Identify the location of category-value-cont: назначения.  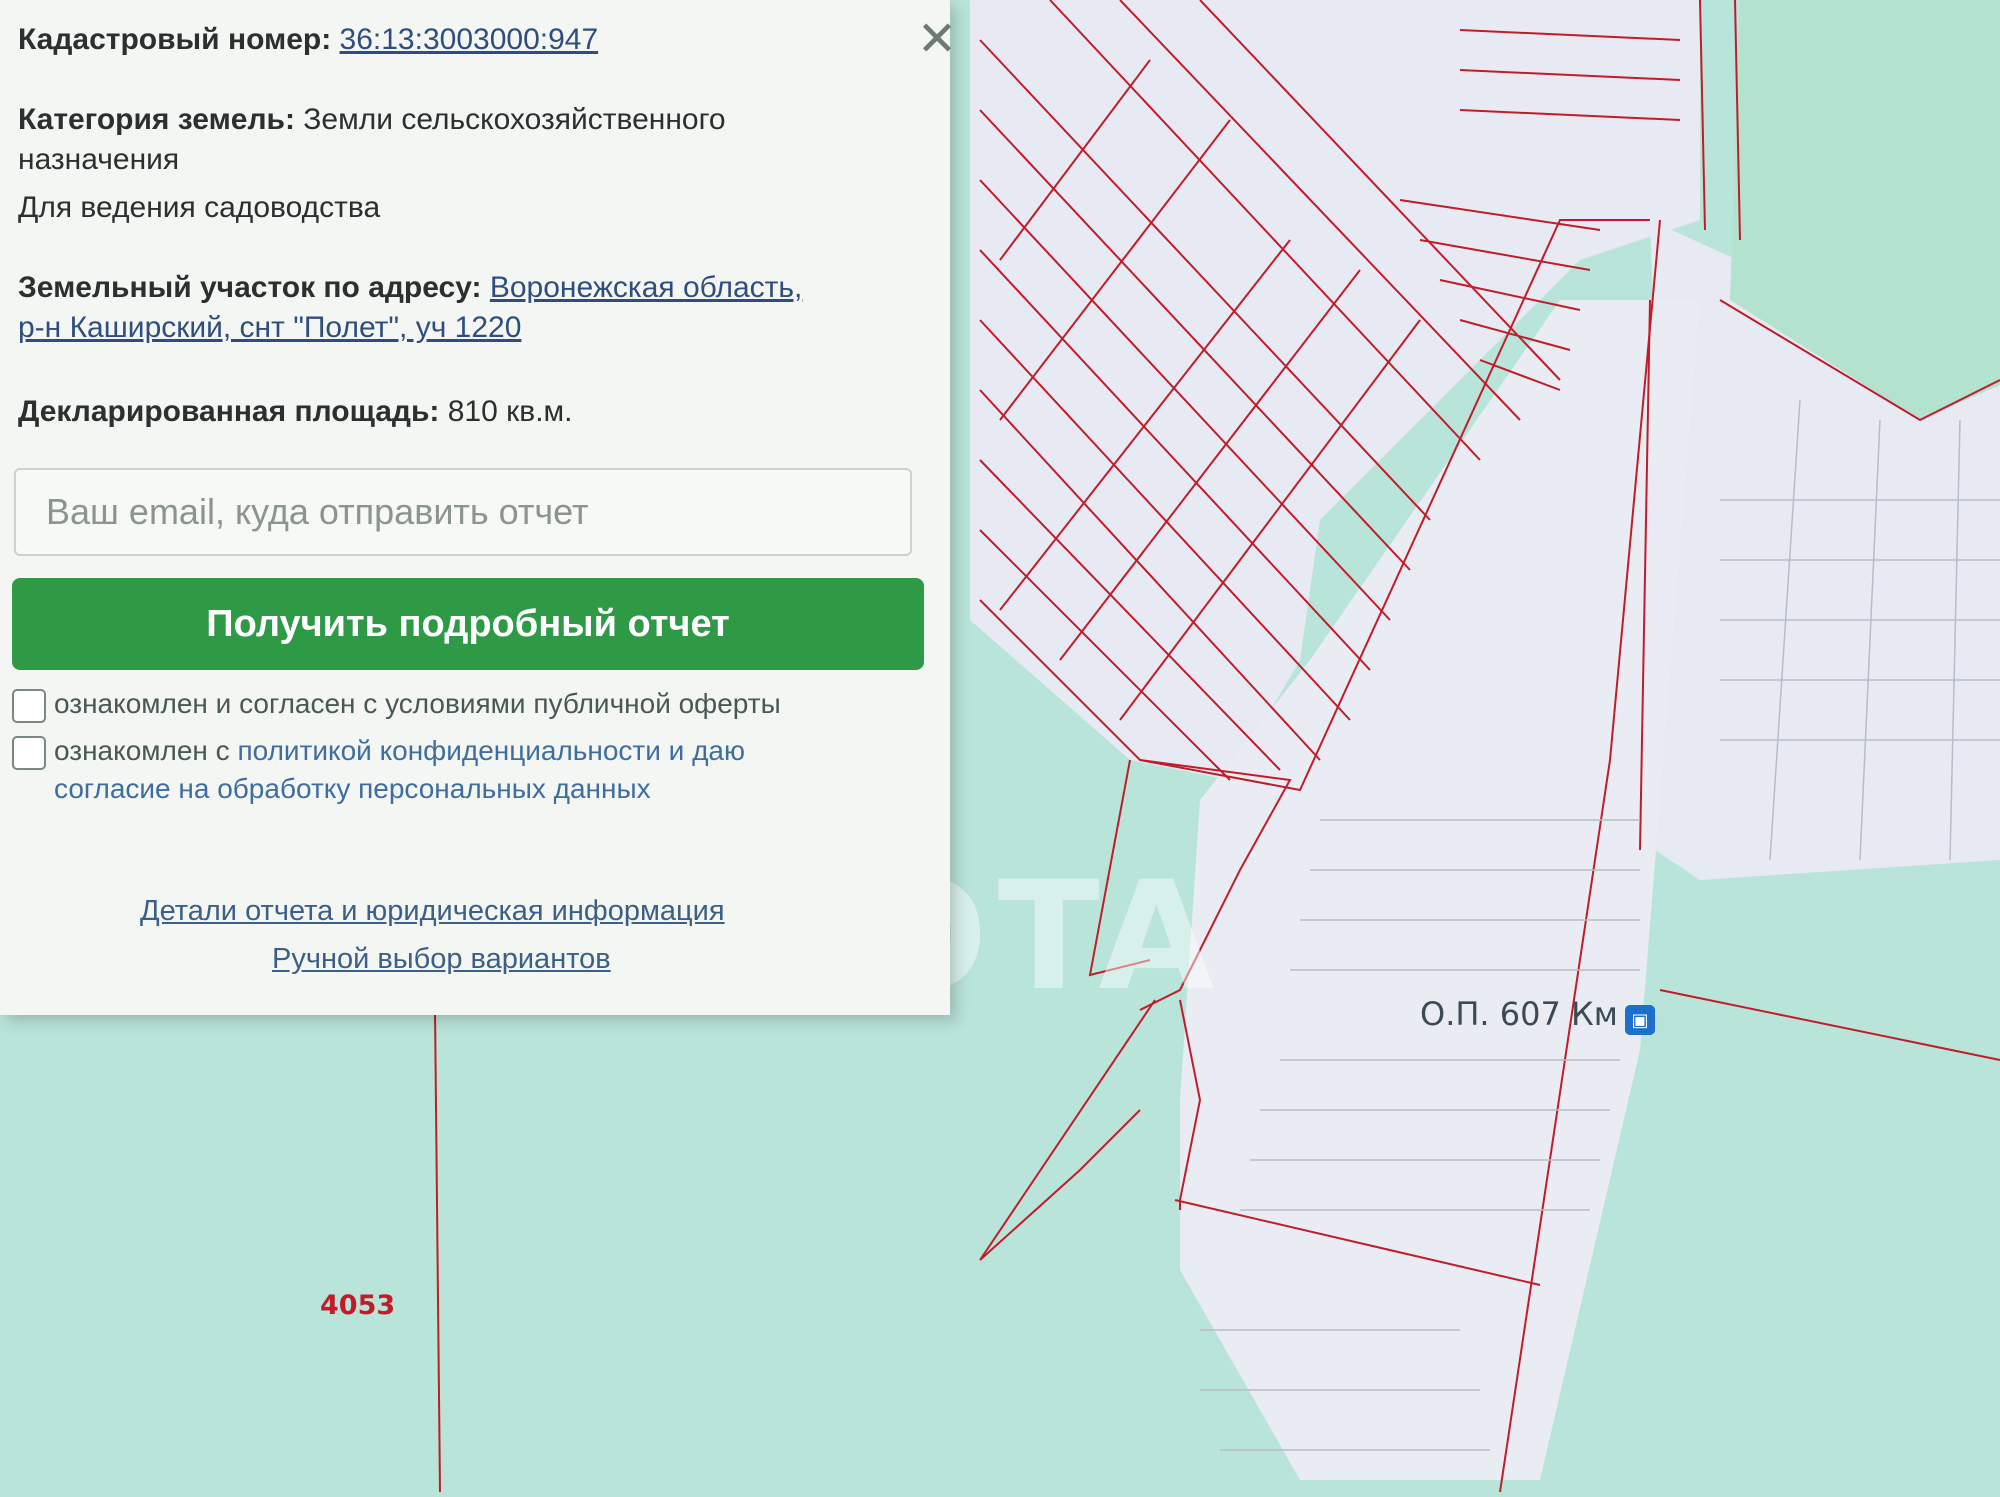
(99, 159).